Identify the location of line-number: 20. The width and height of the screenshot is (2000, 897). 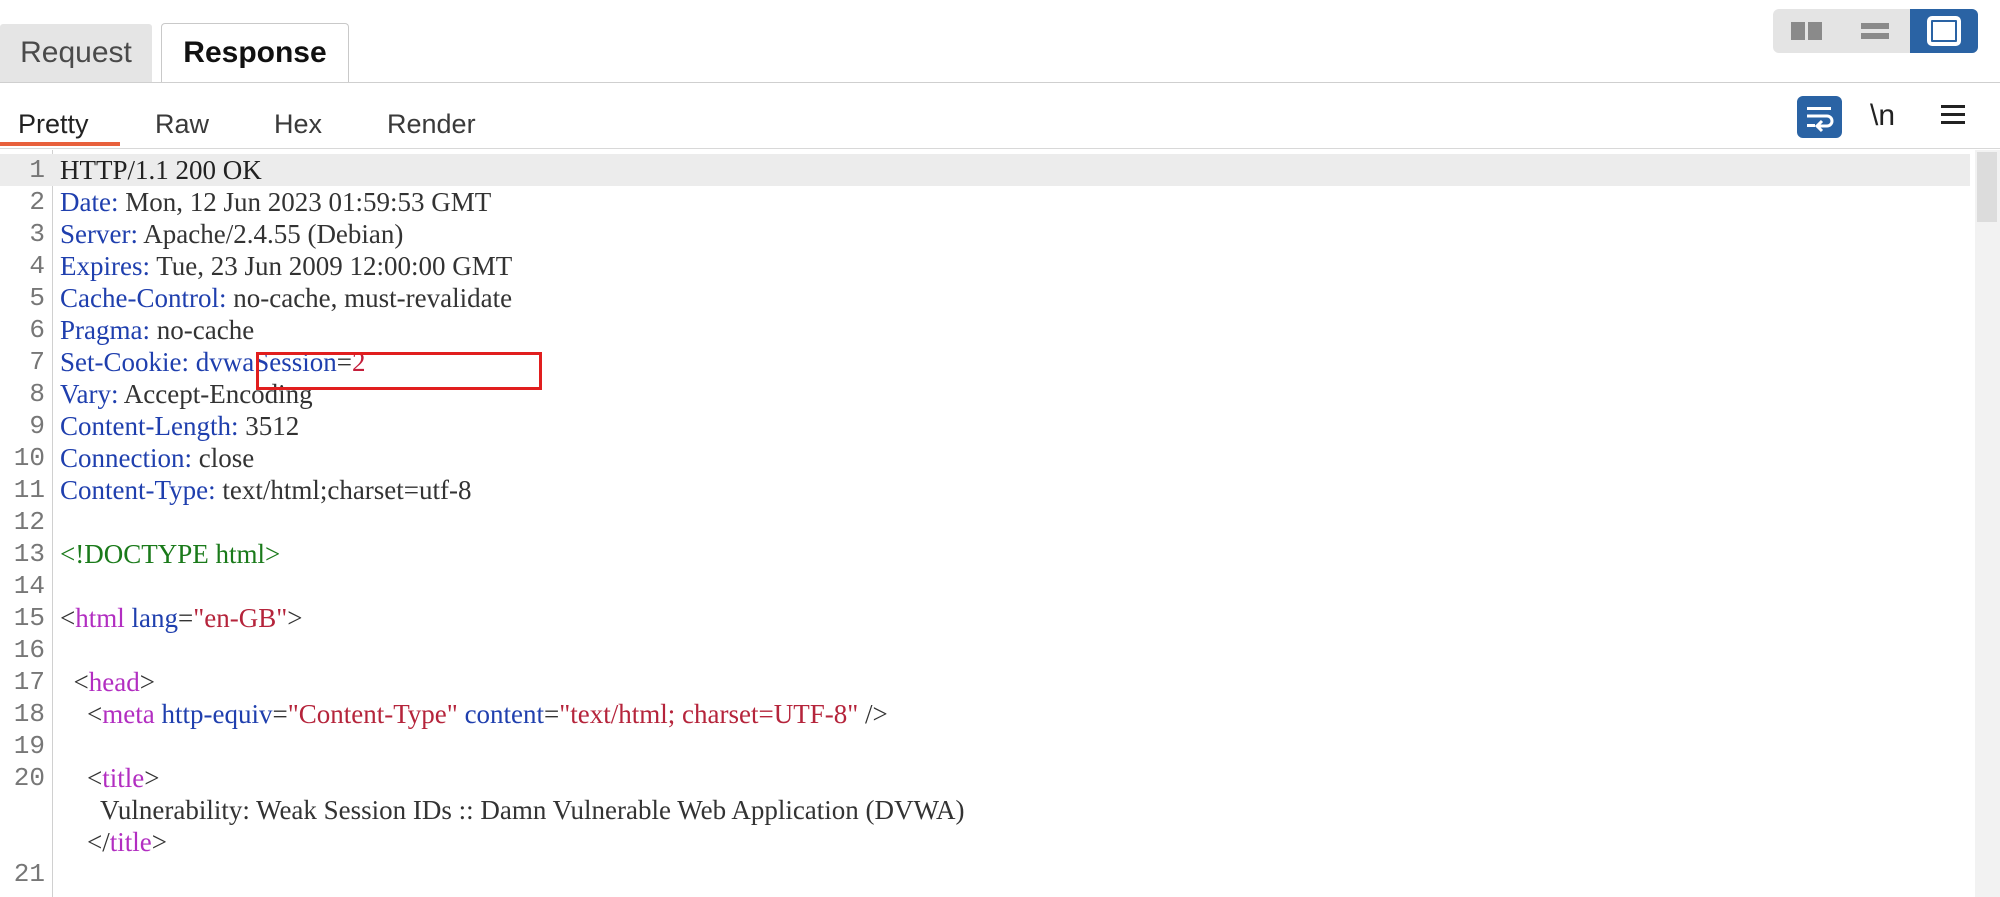
(29, 778).